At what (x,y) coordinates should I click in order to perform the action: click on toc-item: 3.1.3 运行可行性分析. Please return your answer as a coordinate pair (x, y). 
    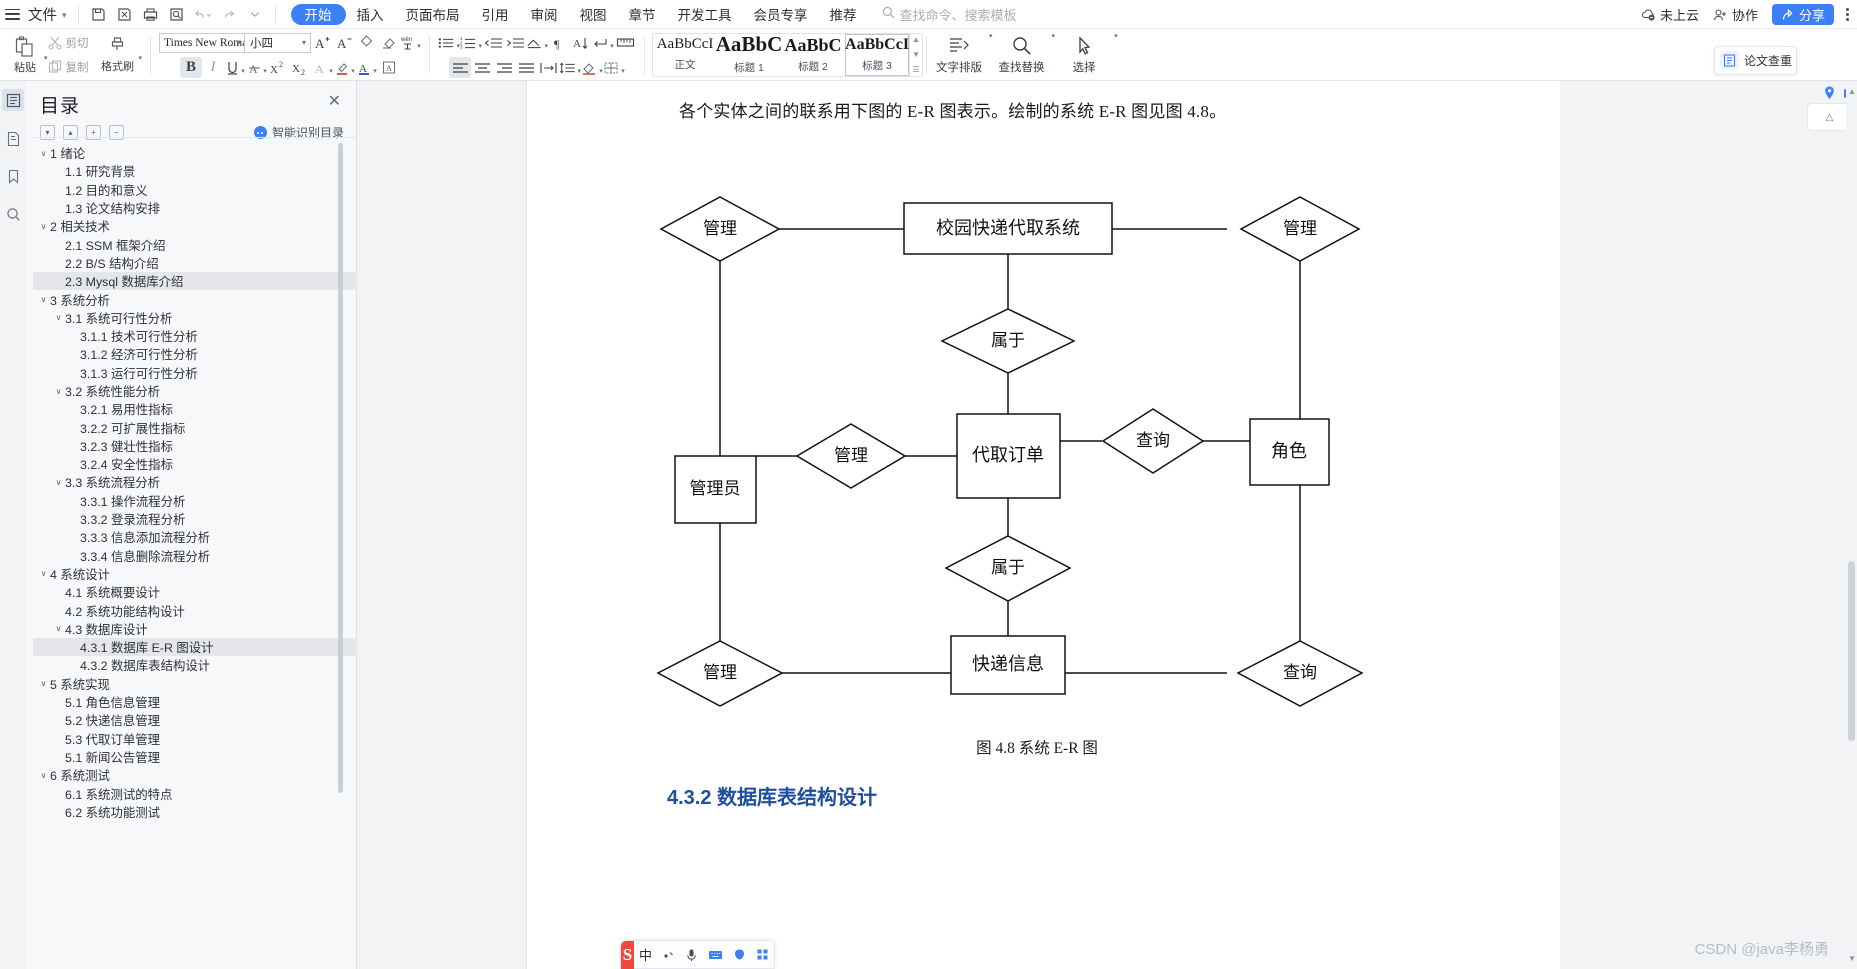
    Looking at the image, I should click on (195, 373).